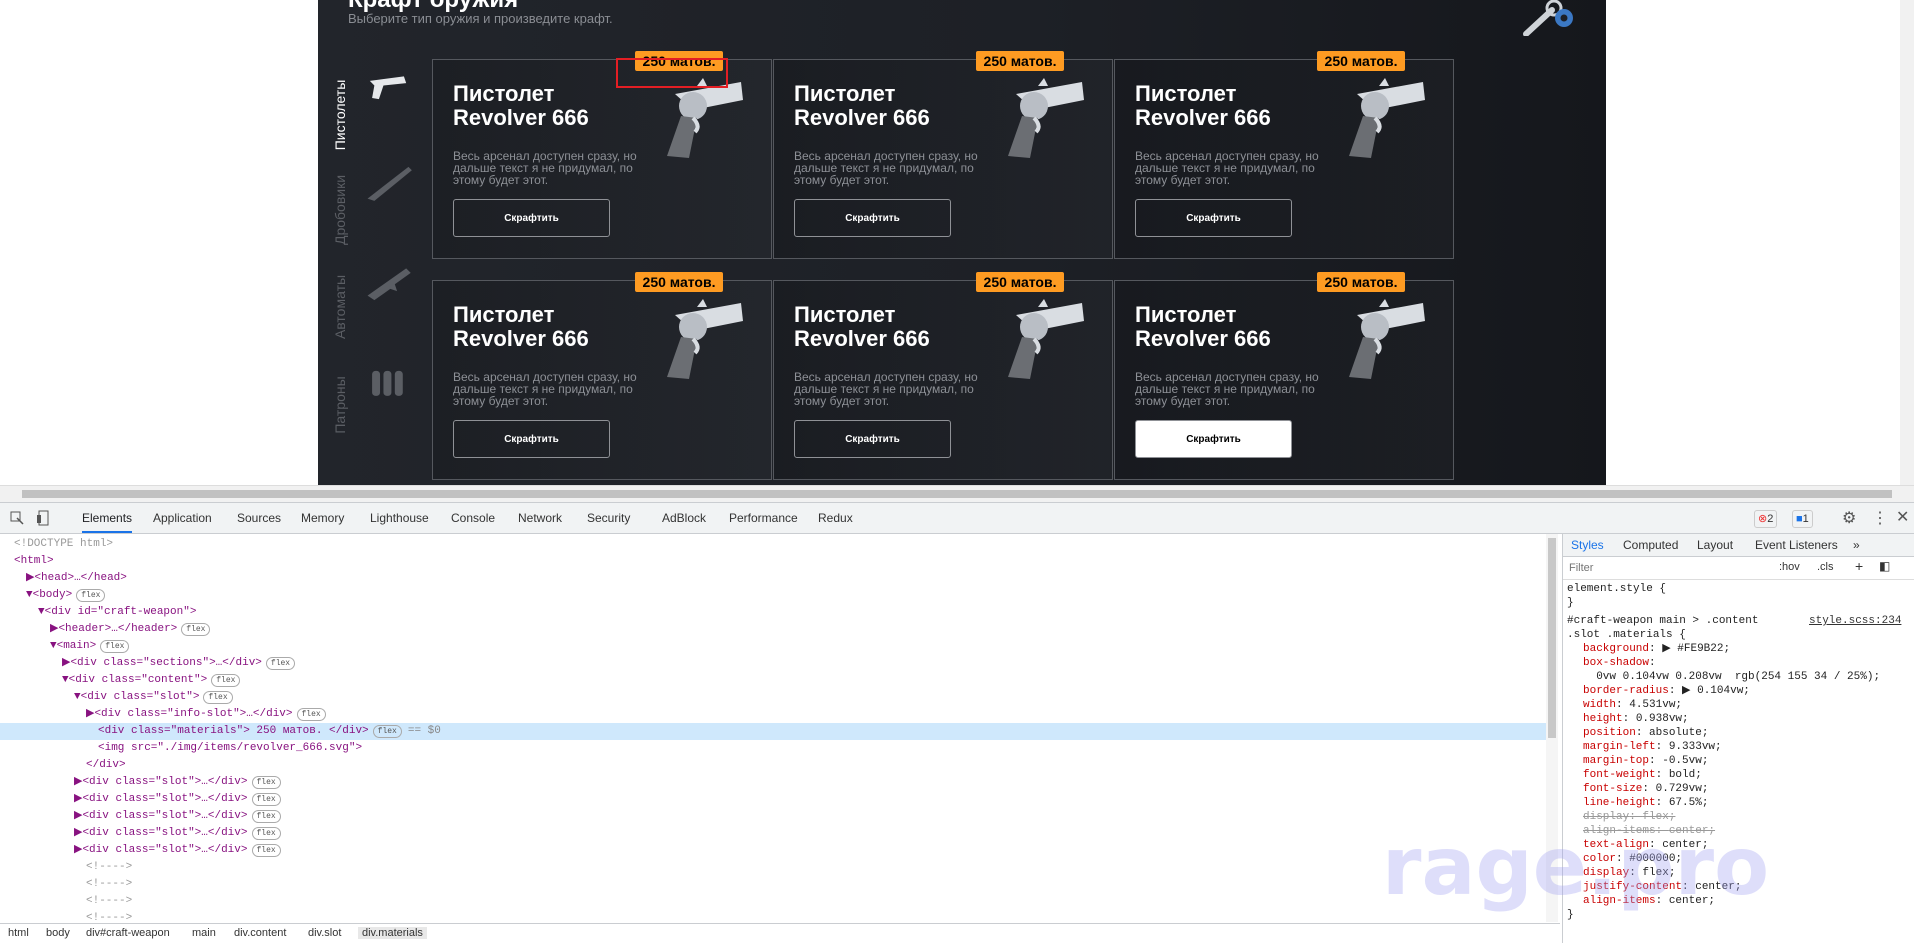 This screenshot has width=1914, height=944. What do you see at coordinates (1642, 775) in the screenshot?
I see `css-declaration: font-weight: bold;` at bounding box center [1642, 775].